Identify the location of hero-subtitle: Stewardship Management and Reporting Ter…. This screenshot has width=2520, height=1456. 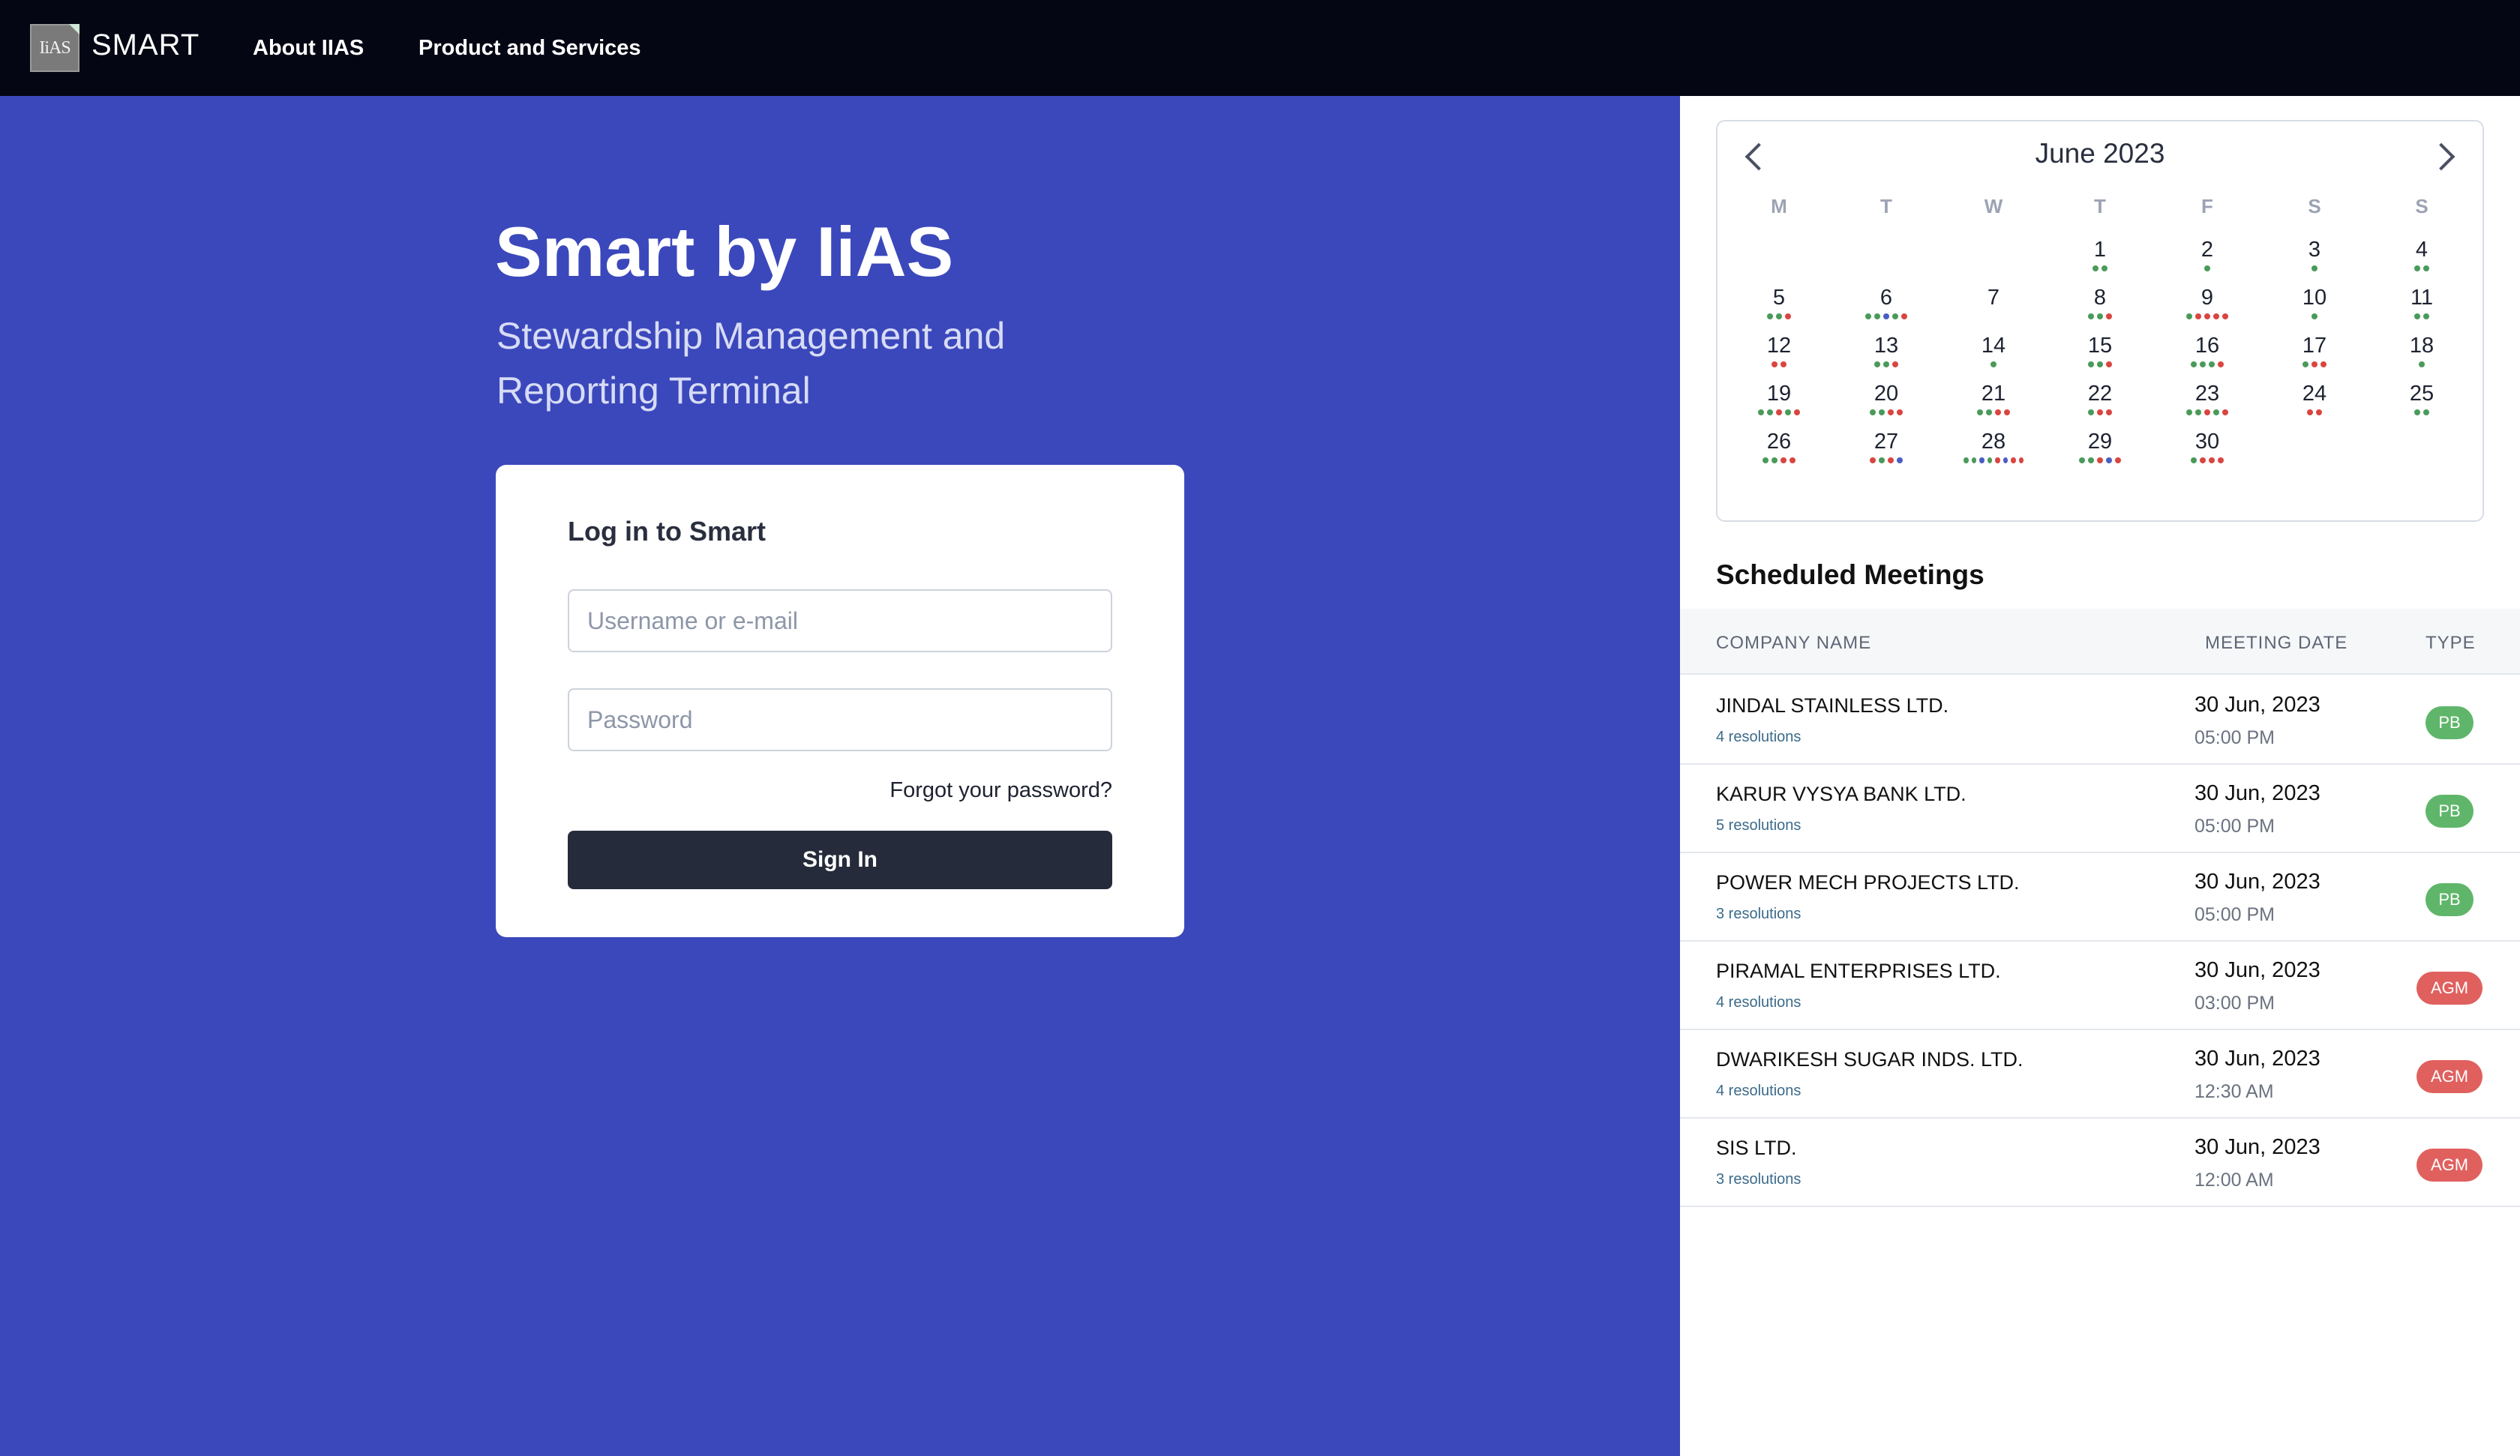
(796, 363).